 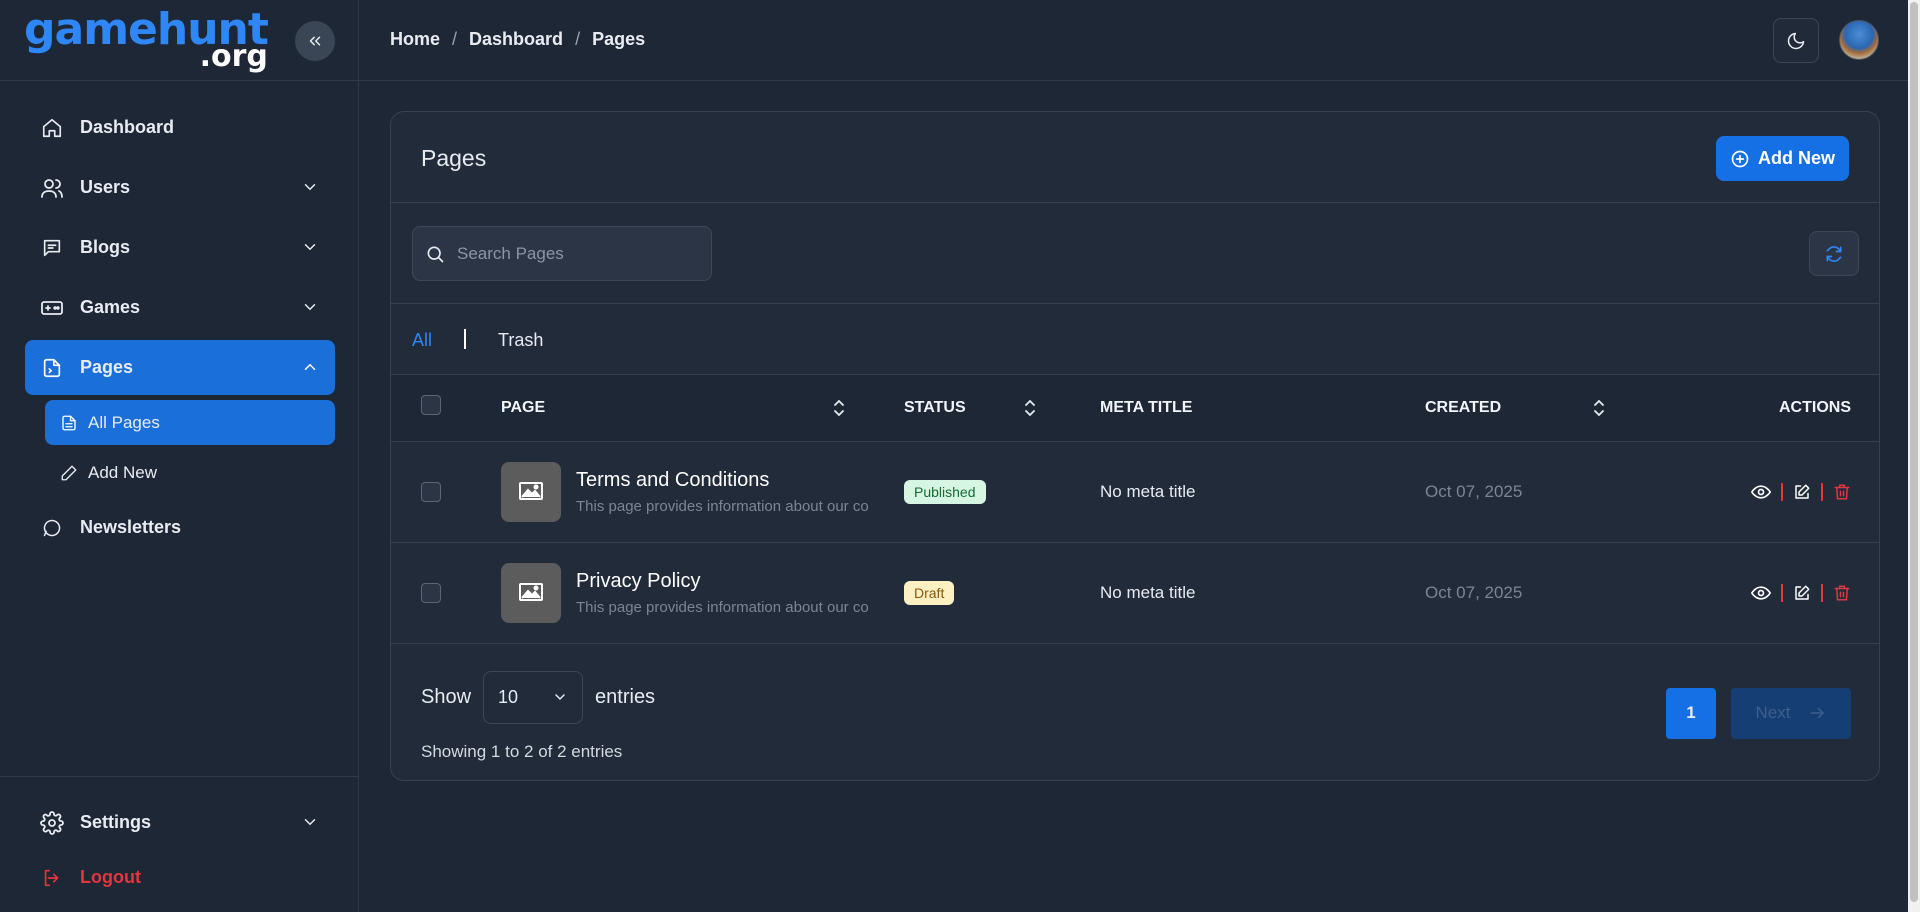 I want to click on column-header-created: CREATED, so click(x=1533, y=408).